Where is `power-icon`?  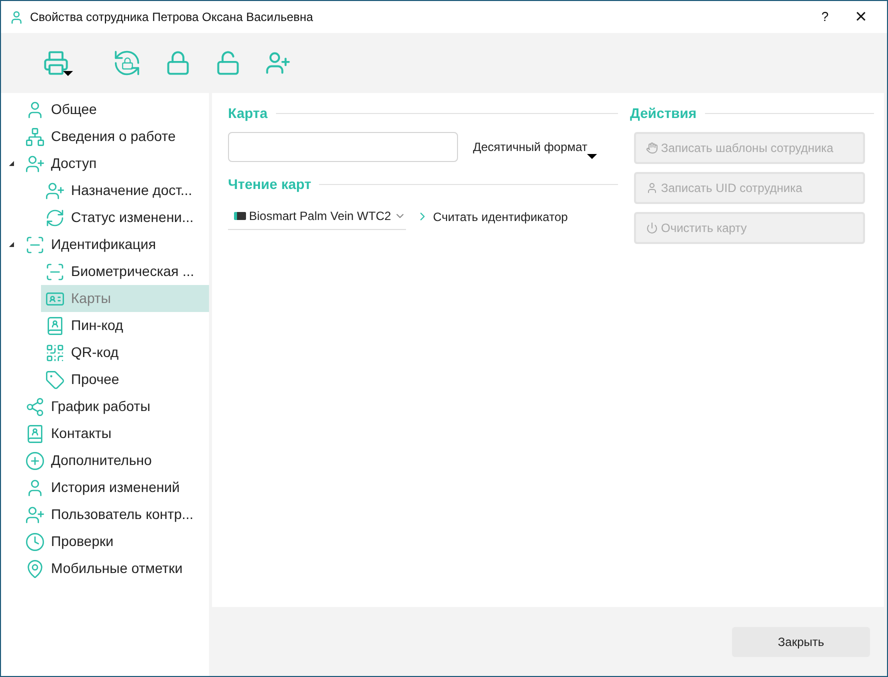 power-icon is located at coordinates (652, 228).